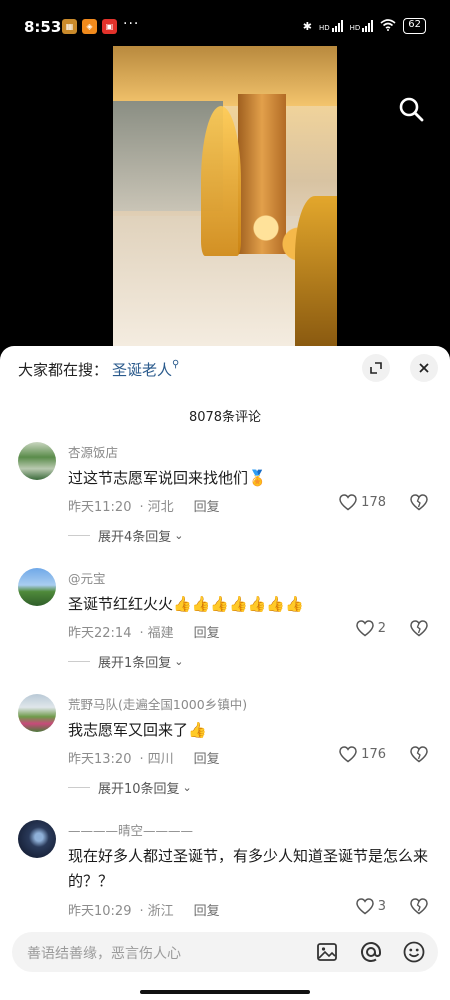 The height and width of the screenshot is (1000, 450). Describe the element at coordinates (176, 364) in the screenshot. I see `search-icon: ⚲` at that location.